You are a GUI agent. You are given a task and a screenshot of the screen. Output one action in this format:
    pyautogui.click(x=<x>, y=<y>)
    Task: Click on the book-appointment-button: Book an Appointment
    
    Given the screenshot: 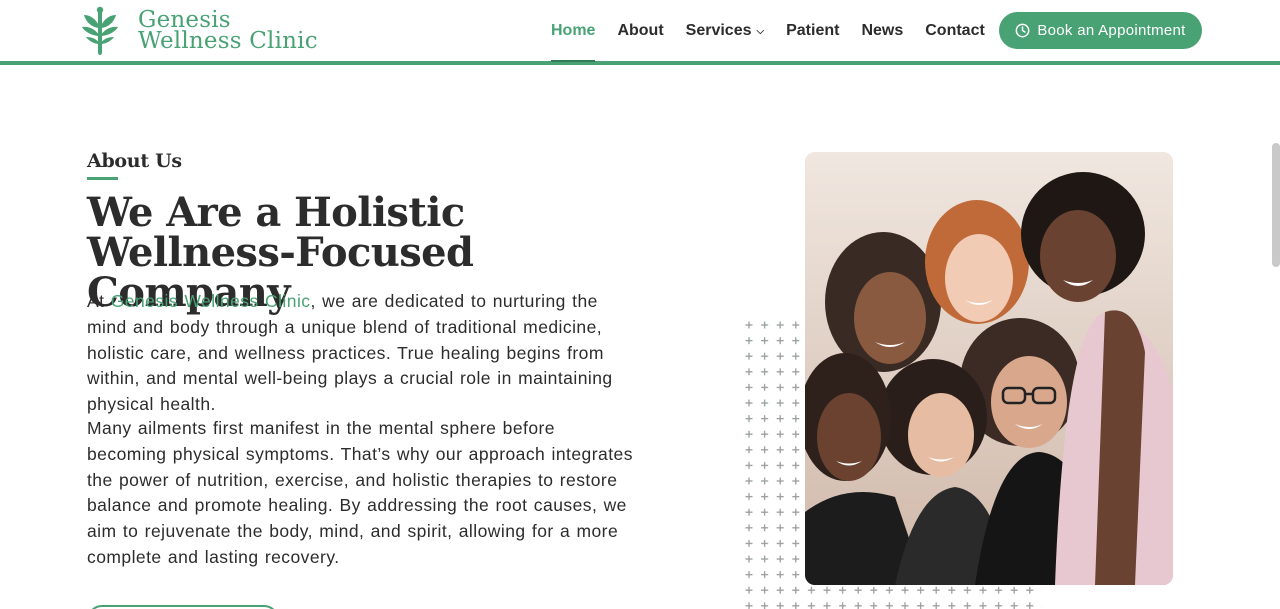 What is the action you would take?
    pyautogui.click(x=1100, y=30)
    